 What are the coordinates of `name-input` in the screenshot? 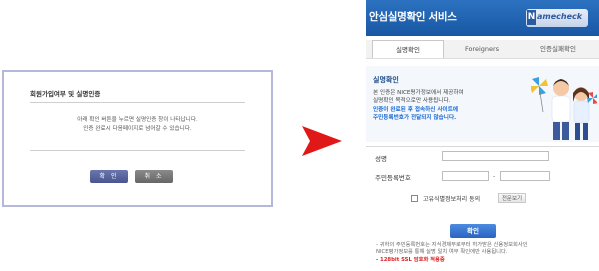 It's located at (495, 156).